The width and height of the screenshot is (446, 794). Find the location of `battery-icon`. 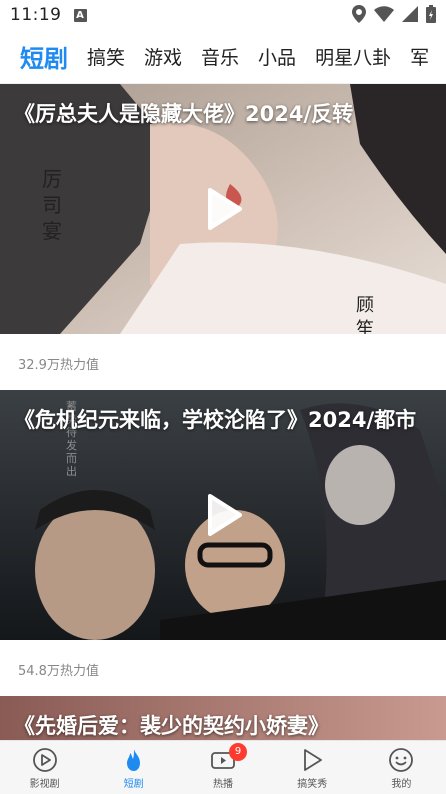

battery-icon is located at coordinates (431, 14).